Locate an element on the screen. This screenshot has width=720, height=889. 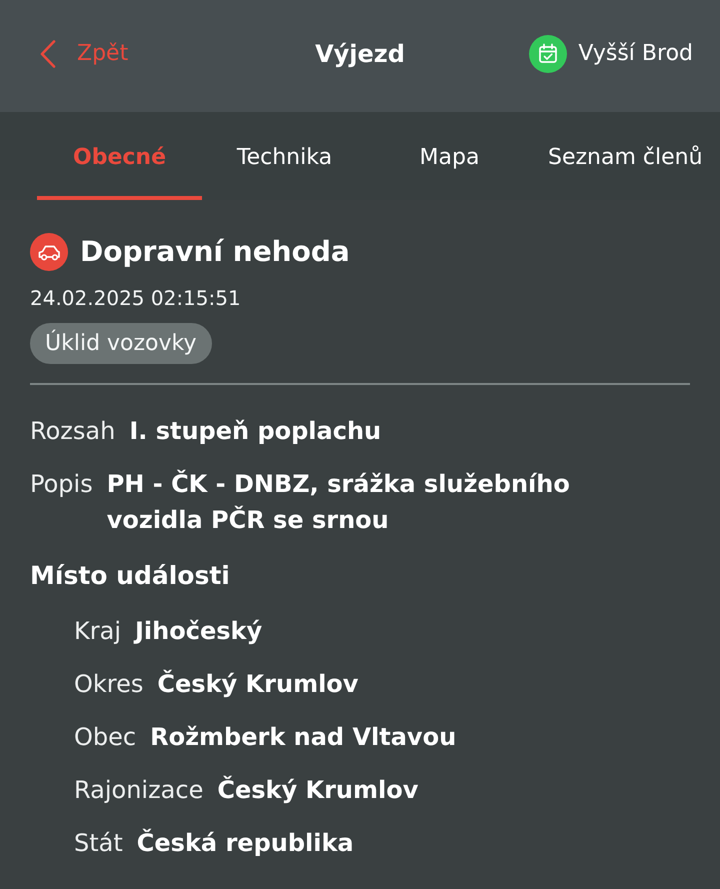
field-label: Obec is located at coordinates (105, 737).